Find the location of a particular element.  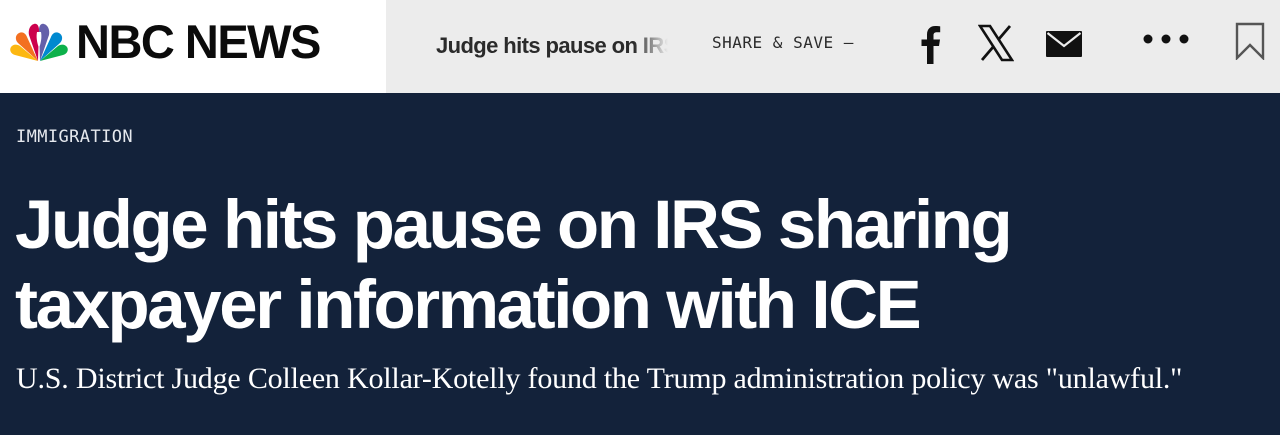

x-icon is located at coordinates (996, 43).